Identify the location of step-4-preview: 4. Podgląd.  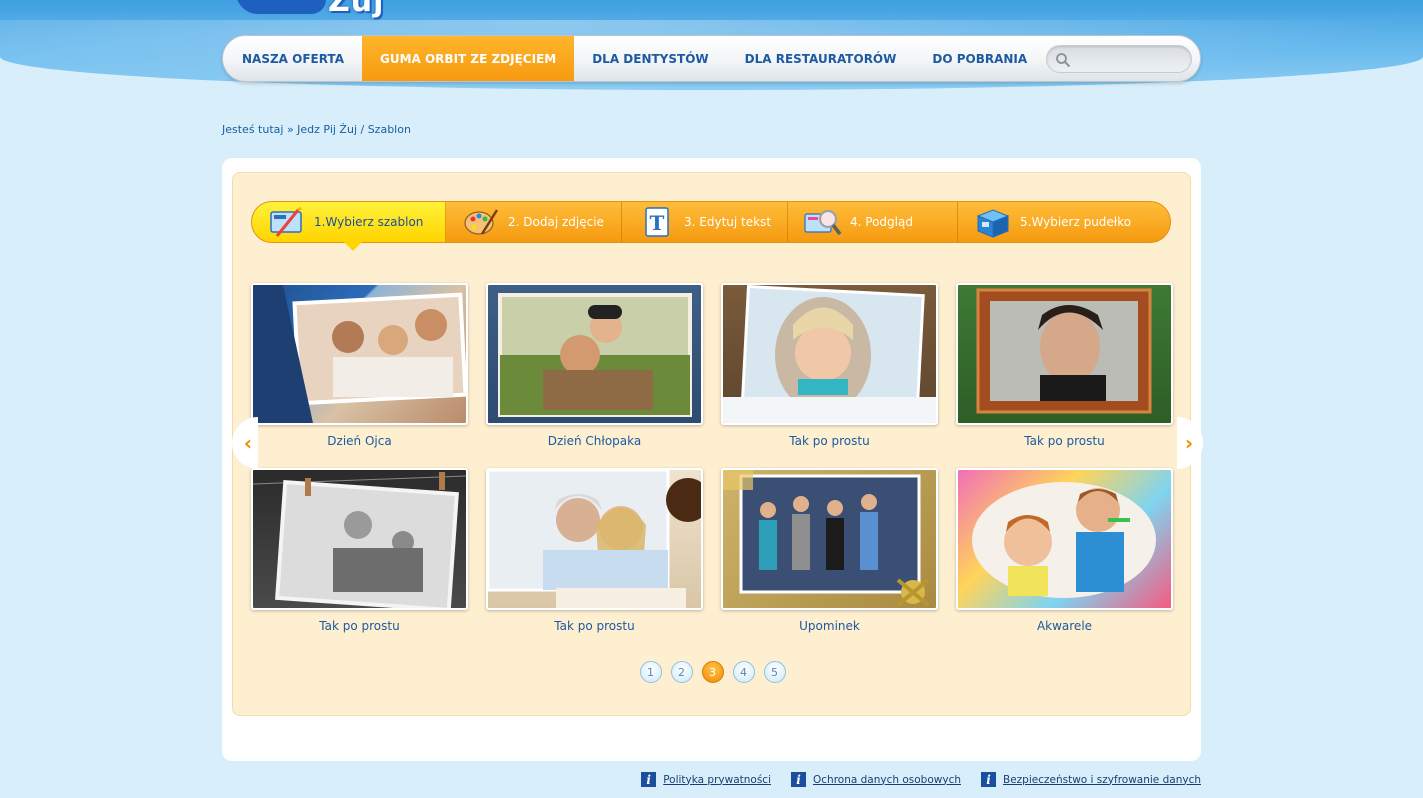
(873, 222).